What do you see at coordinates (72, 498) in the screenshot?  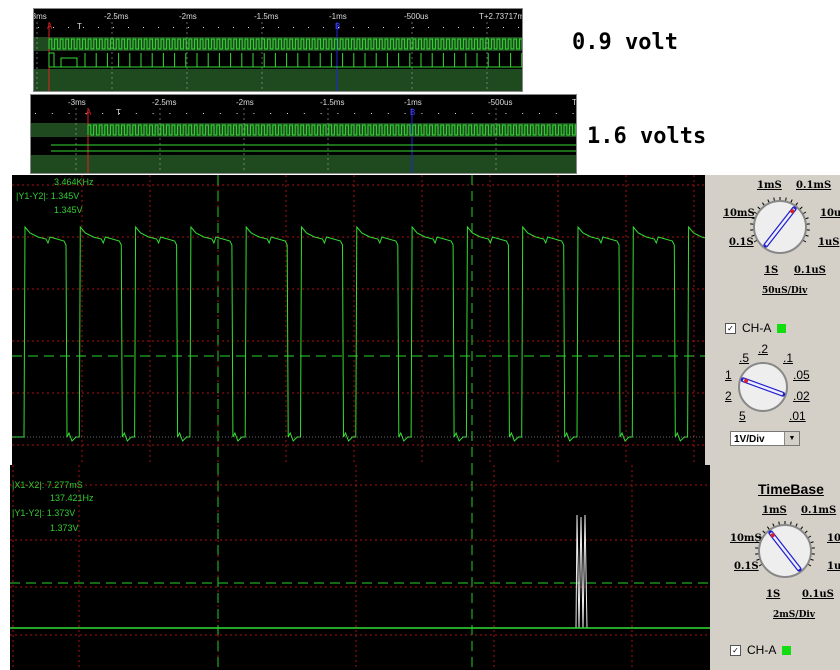 I see `frequency-readout: 137.421Hz` at bounding box center [72, 498].